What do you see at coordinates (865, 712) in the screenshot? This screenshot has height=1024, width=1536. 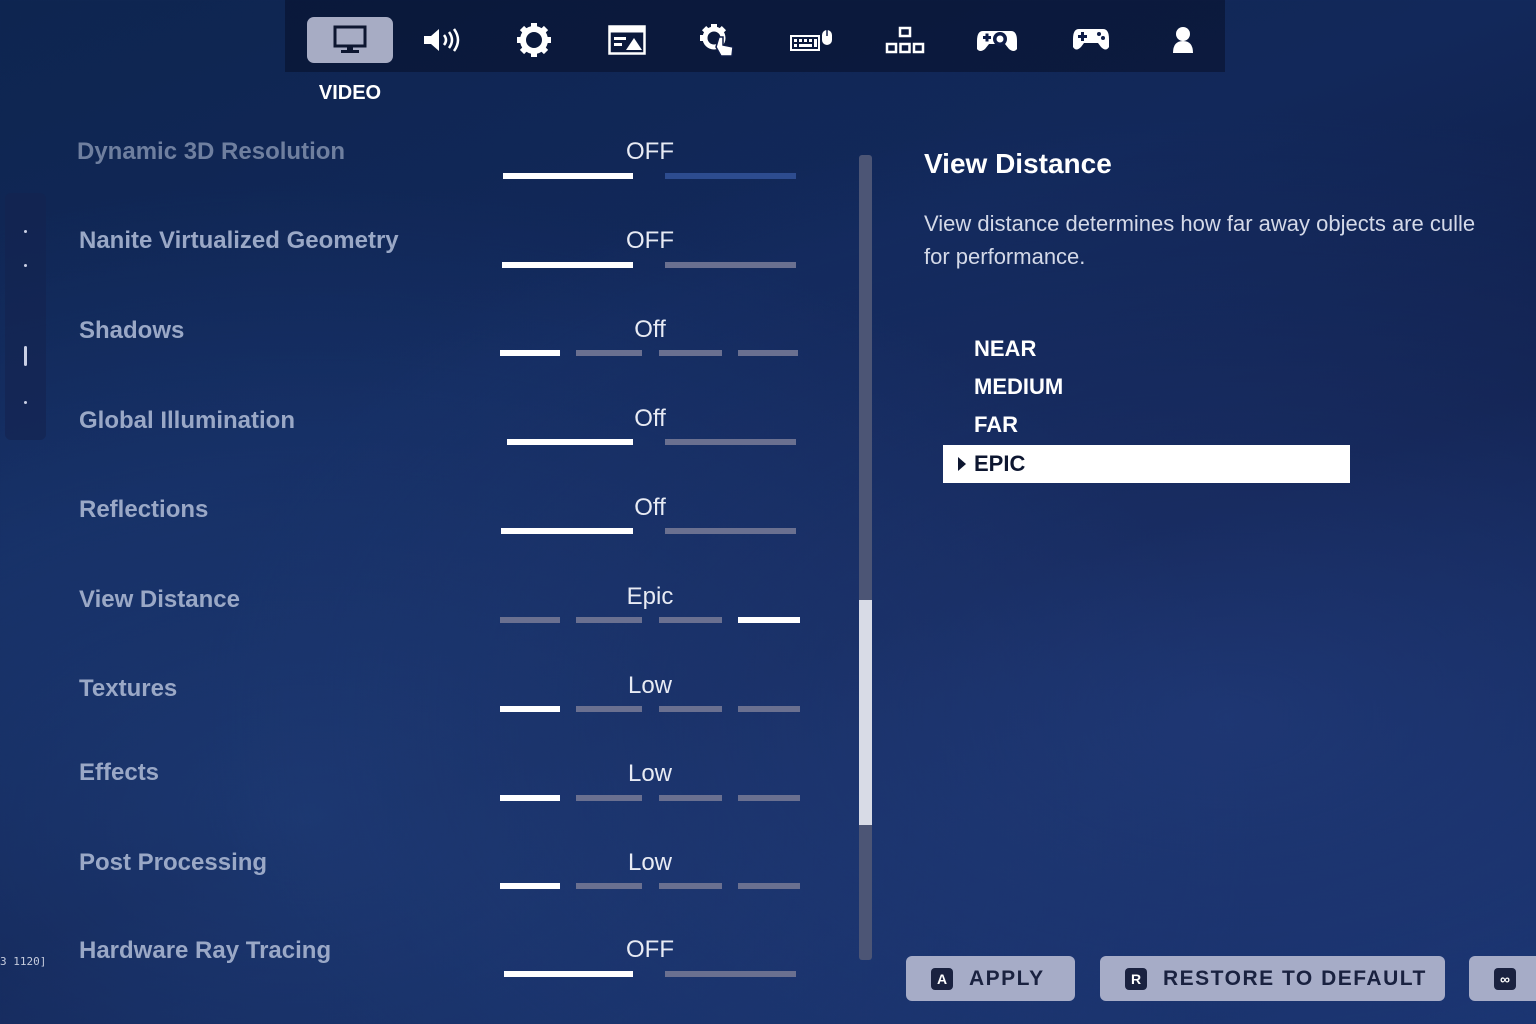 I see `scrollbar-thumb` at bounding box center [865, 712].